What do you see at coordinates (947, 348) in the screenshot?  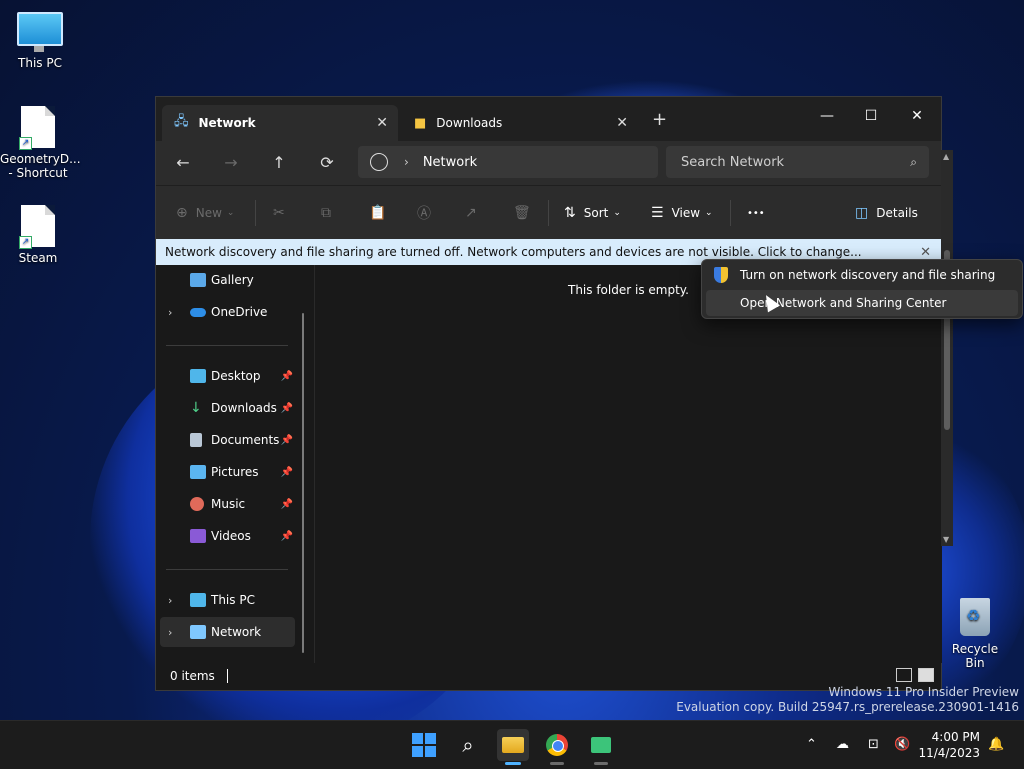 I see `content-scrollbar: ▲ ▼` at bounding box center [947, 348].